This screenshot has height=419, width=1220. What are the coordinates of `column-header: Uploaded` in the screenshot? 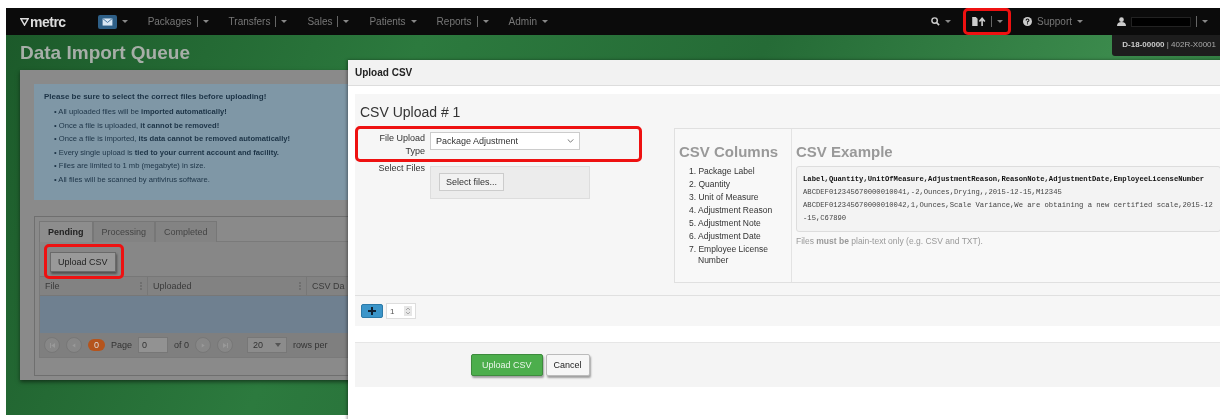 It's located at (227, 286).